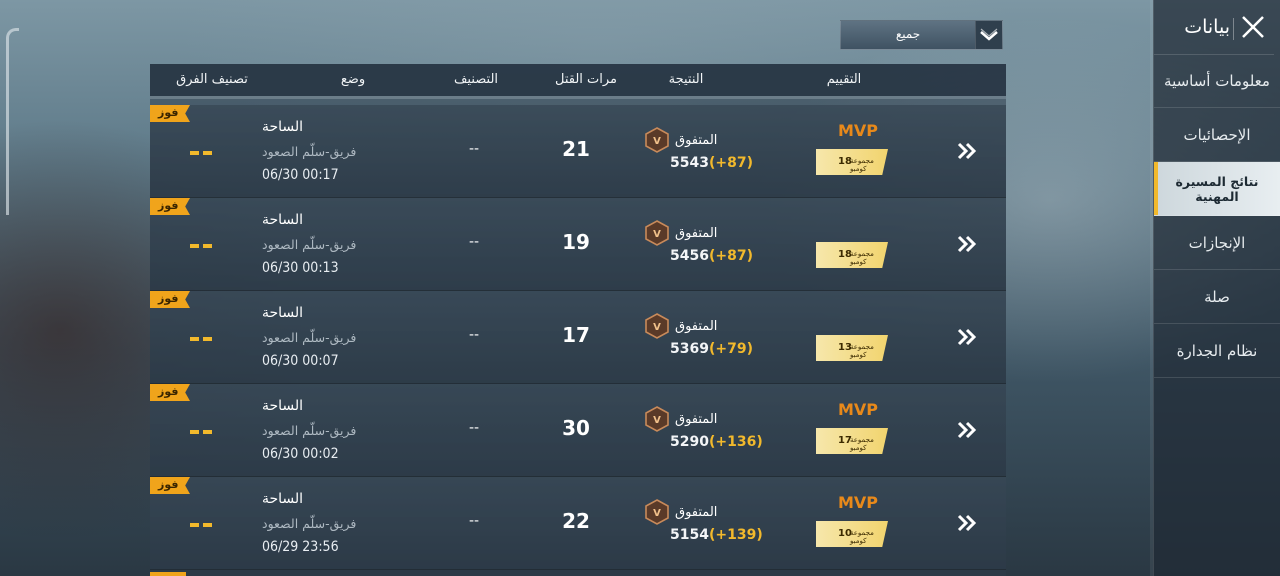  What do you see at coordinates (576, 521) in the screenshot?
I see `kills-value: 22` at bounding box center [576, 521].